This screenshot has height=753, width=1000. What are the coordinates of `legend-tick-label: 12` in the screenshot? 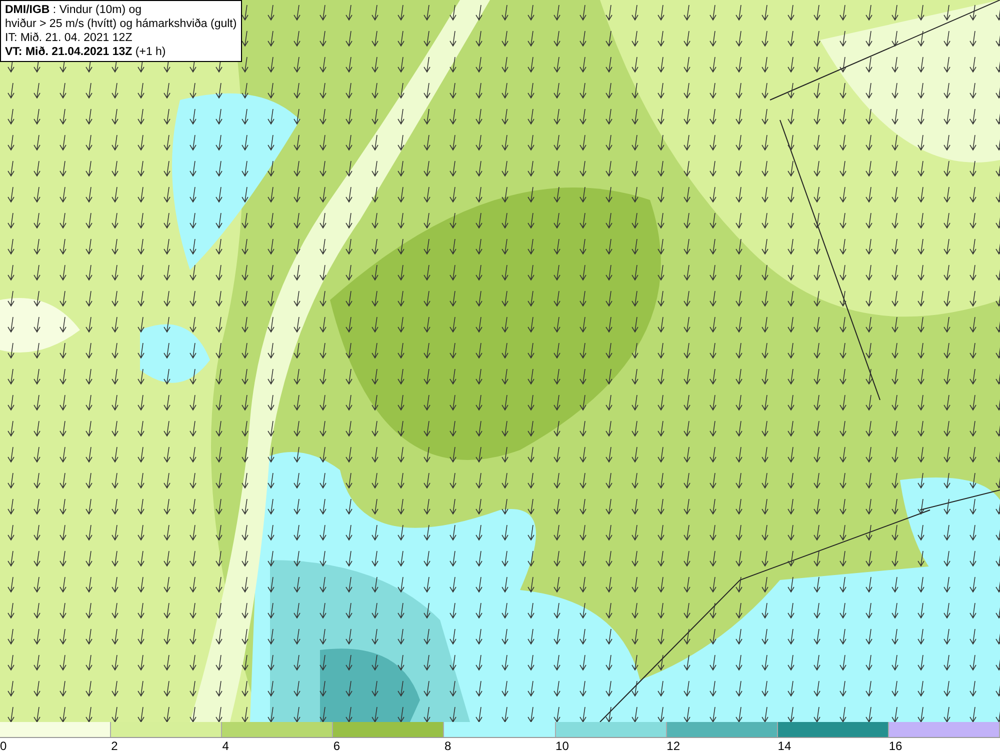 It's located at (673, 745).